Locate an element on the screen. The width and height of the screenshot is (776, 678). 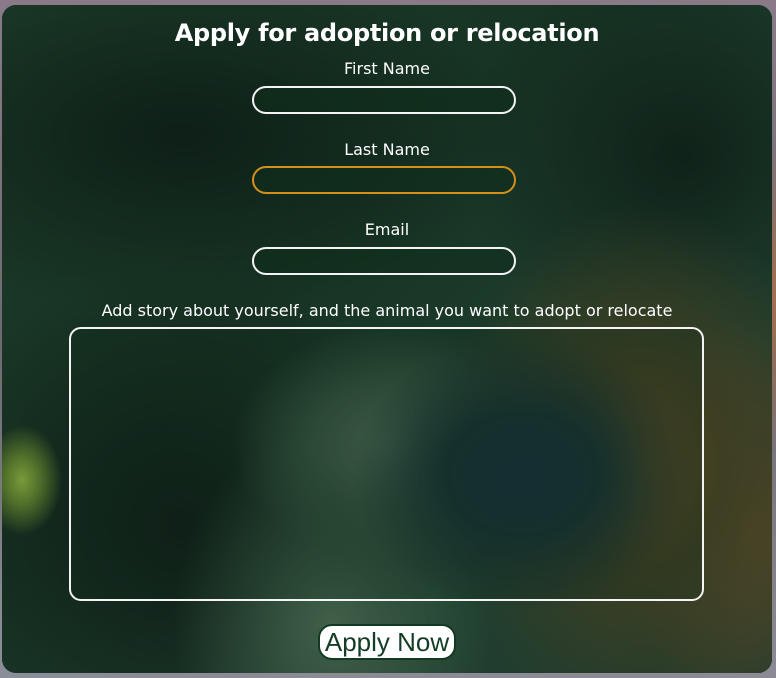
email-label: Email is located at coordinates (387, 229).